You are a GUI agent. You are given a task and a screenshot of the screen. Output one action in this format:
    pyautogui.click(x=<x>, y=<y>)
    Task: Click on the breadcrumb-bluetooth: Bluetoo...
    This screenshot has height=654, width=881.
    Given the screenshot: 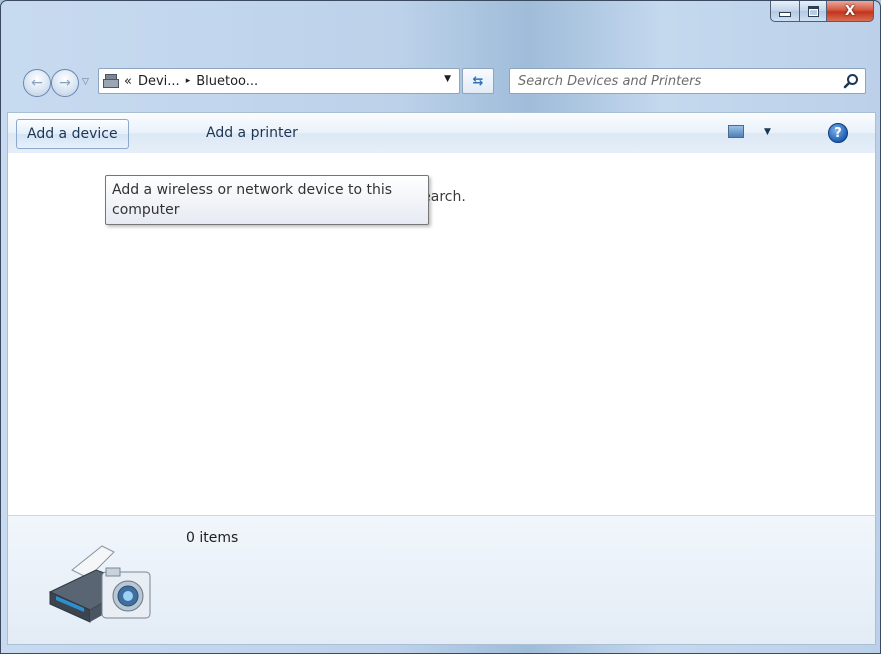 What is the action you would take?
    pyautogui.click(x=227, y=81)
    